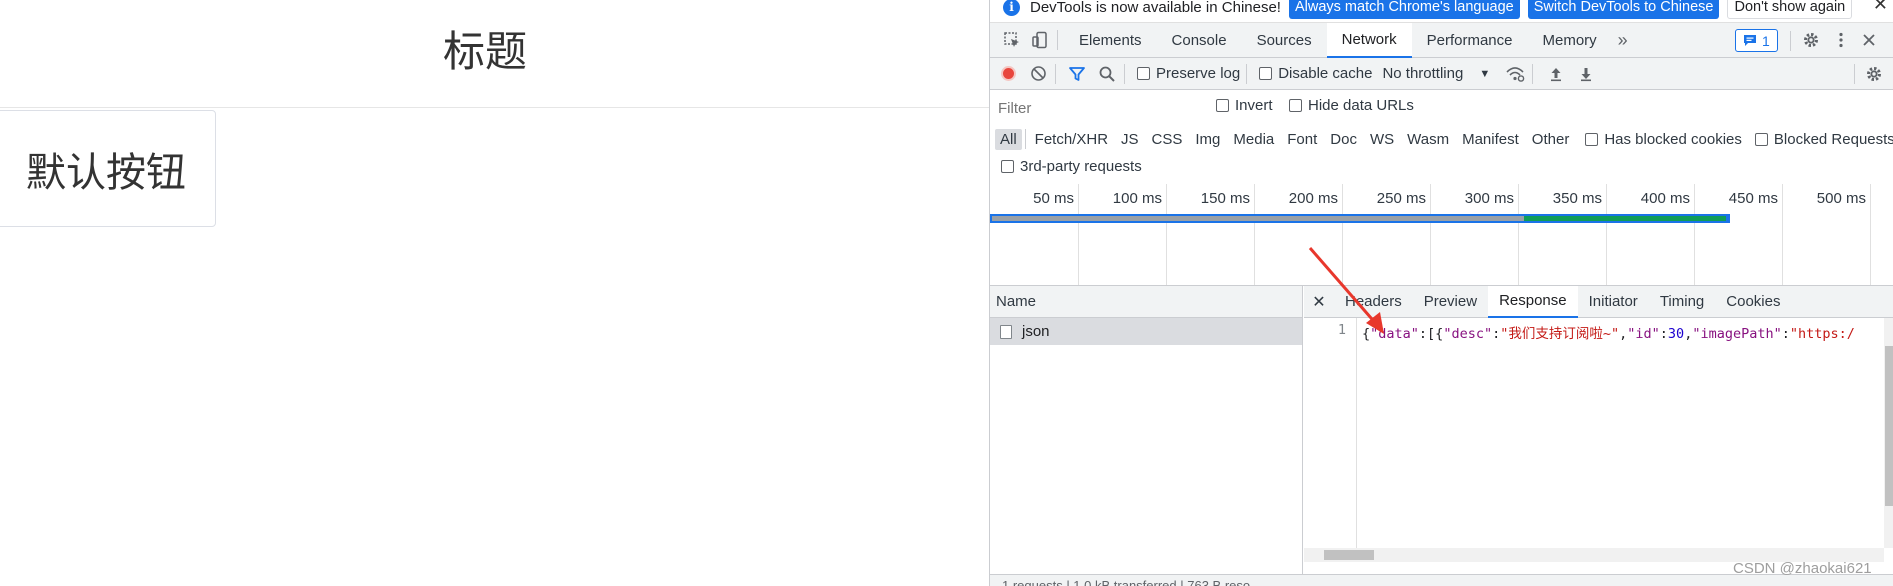  I want to click on network-settings-icon, so click(1874, 74).